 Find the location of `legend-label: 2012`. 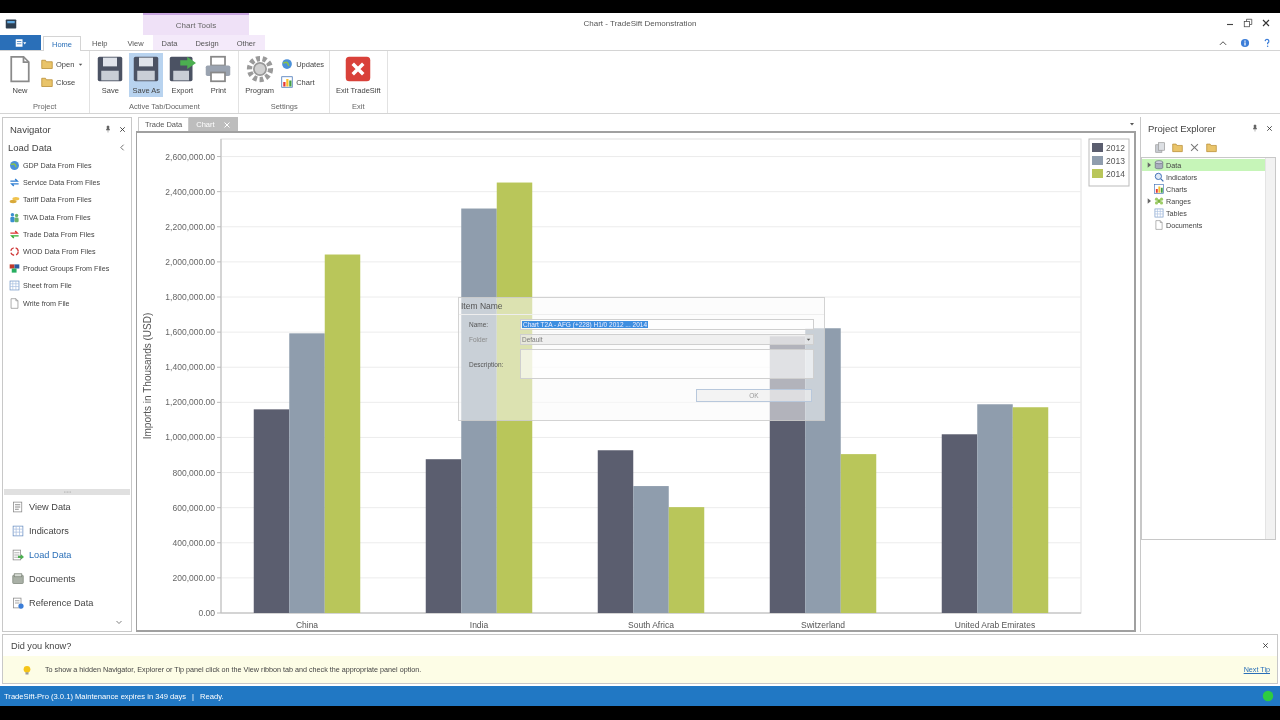

legend-label: 2012 is located at coordinates (1115, 148).